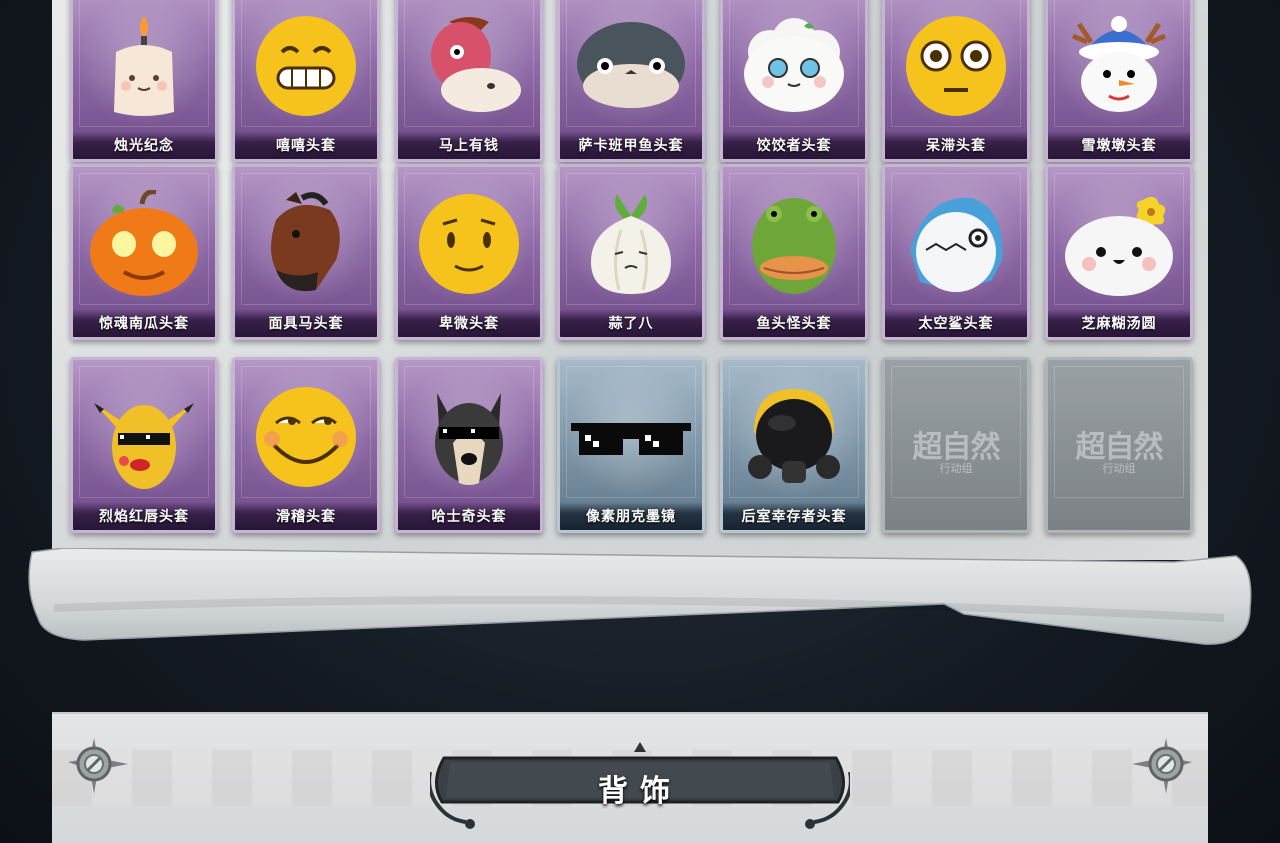  I want to click on item-card: 雪墩墩头套, so click(1119, 81).